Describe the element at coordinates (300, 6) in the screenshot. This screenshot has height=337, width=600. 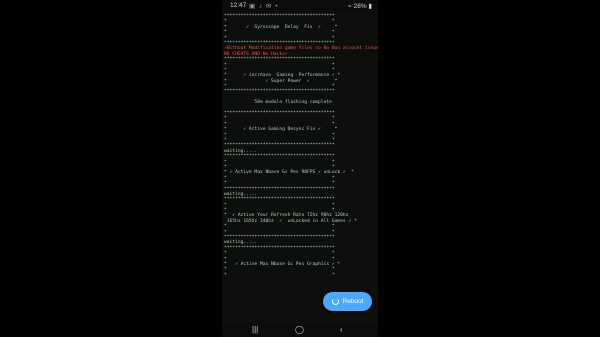
I see `status-bar: 12:47 ▣ ♪ ✉ • ⌁ 28% ▮` at that location.